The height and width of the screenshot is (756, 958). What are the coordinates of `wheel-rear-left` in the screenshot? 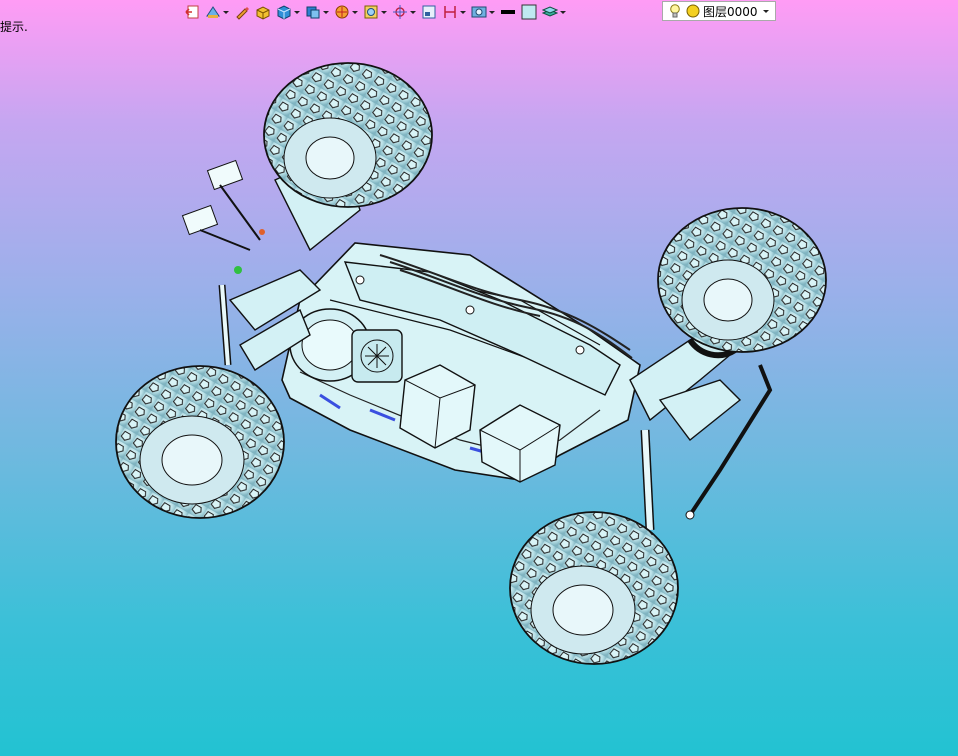 It's located at (348, 135).